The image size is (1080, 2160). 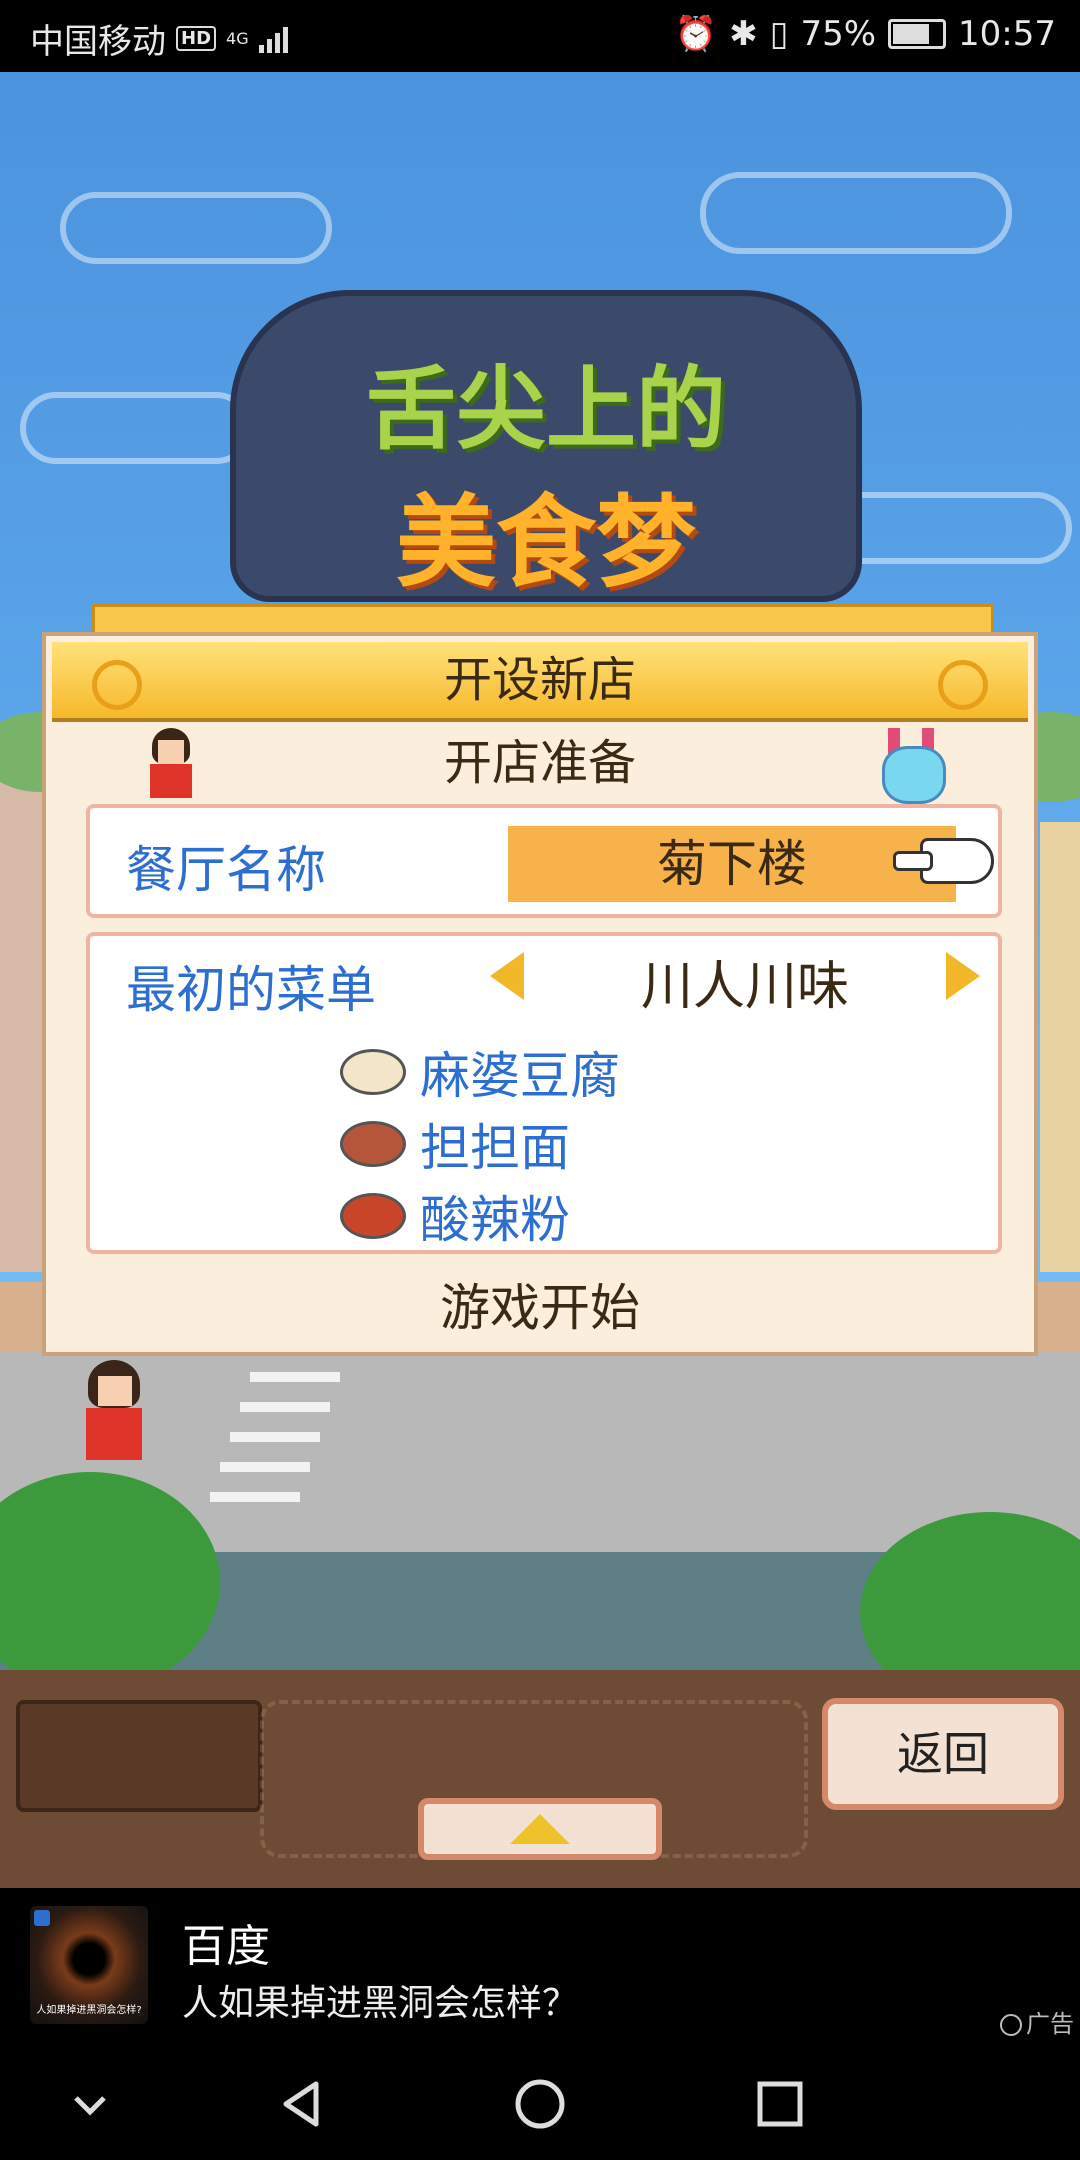 I want to click on dish-name: 麻婆豆腐, so click(x=520, y=1076).